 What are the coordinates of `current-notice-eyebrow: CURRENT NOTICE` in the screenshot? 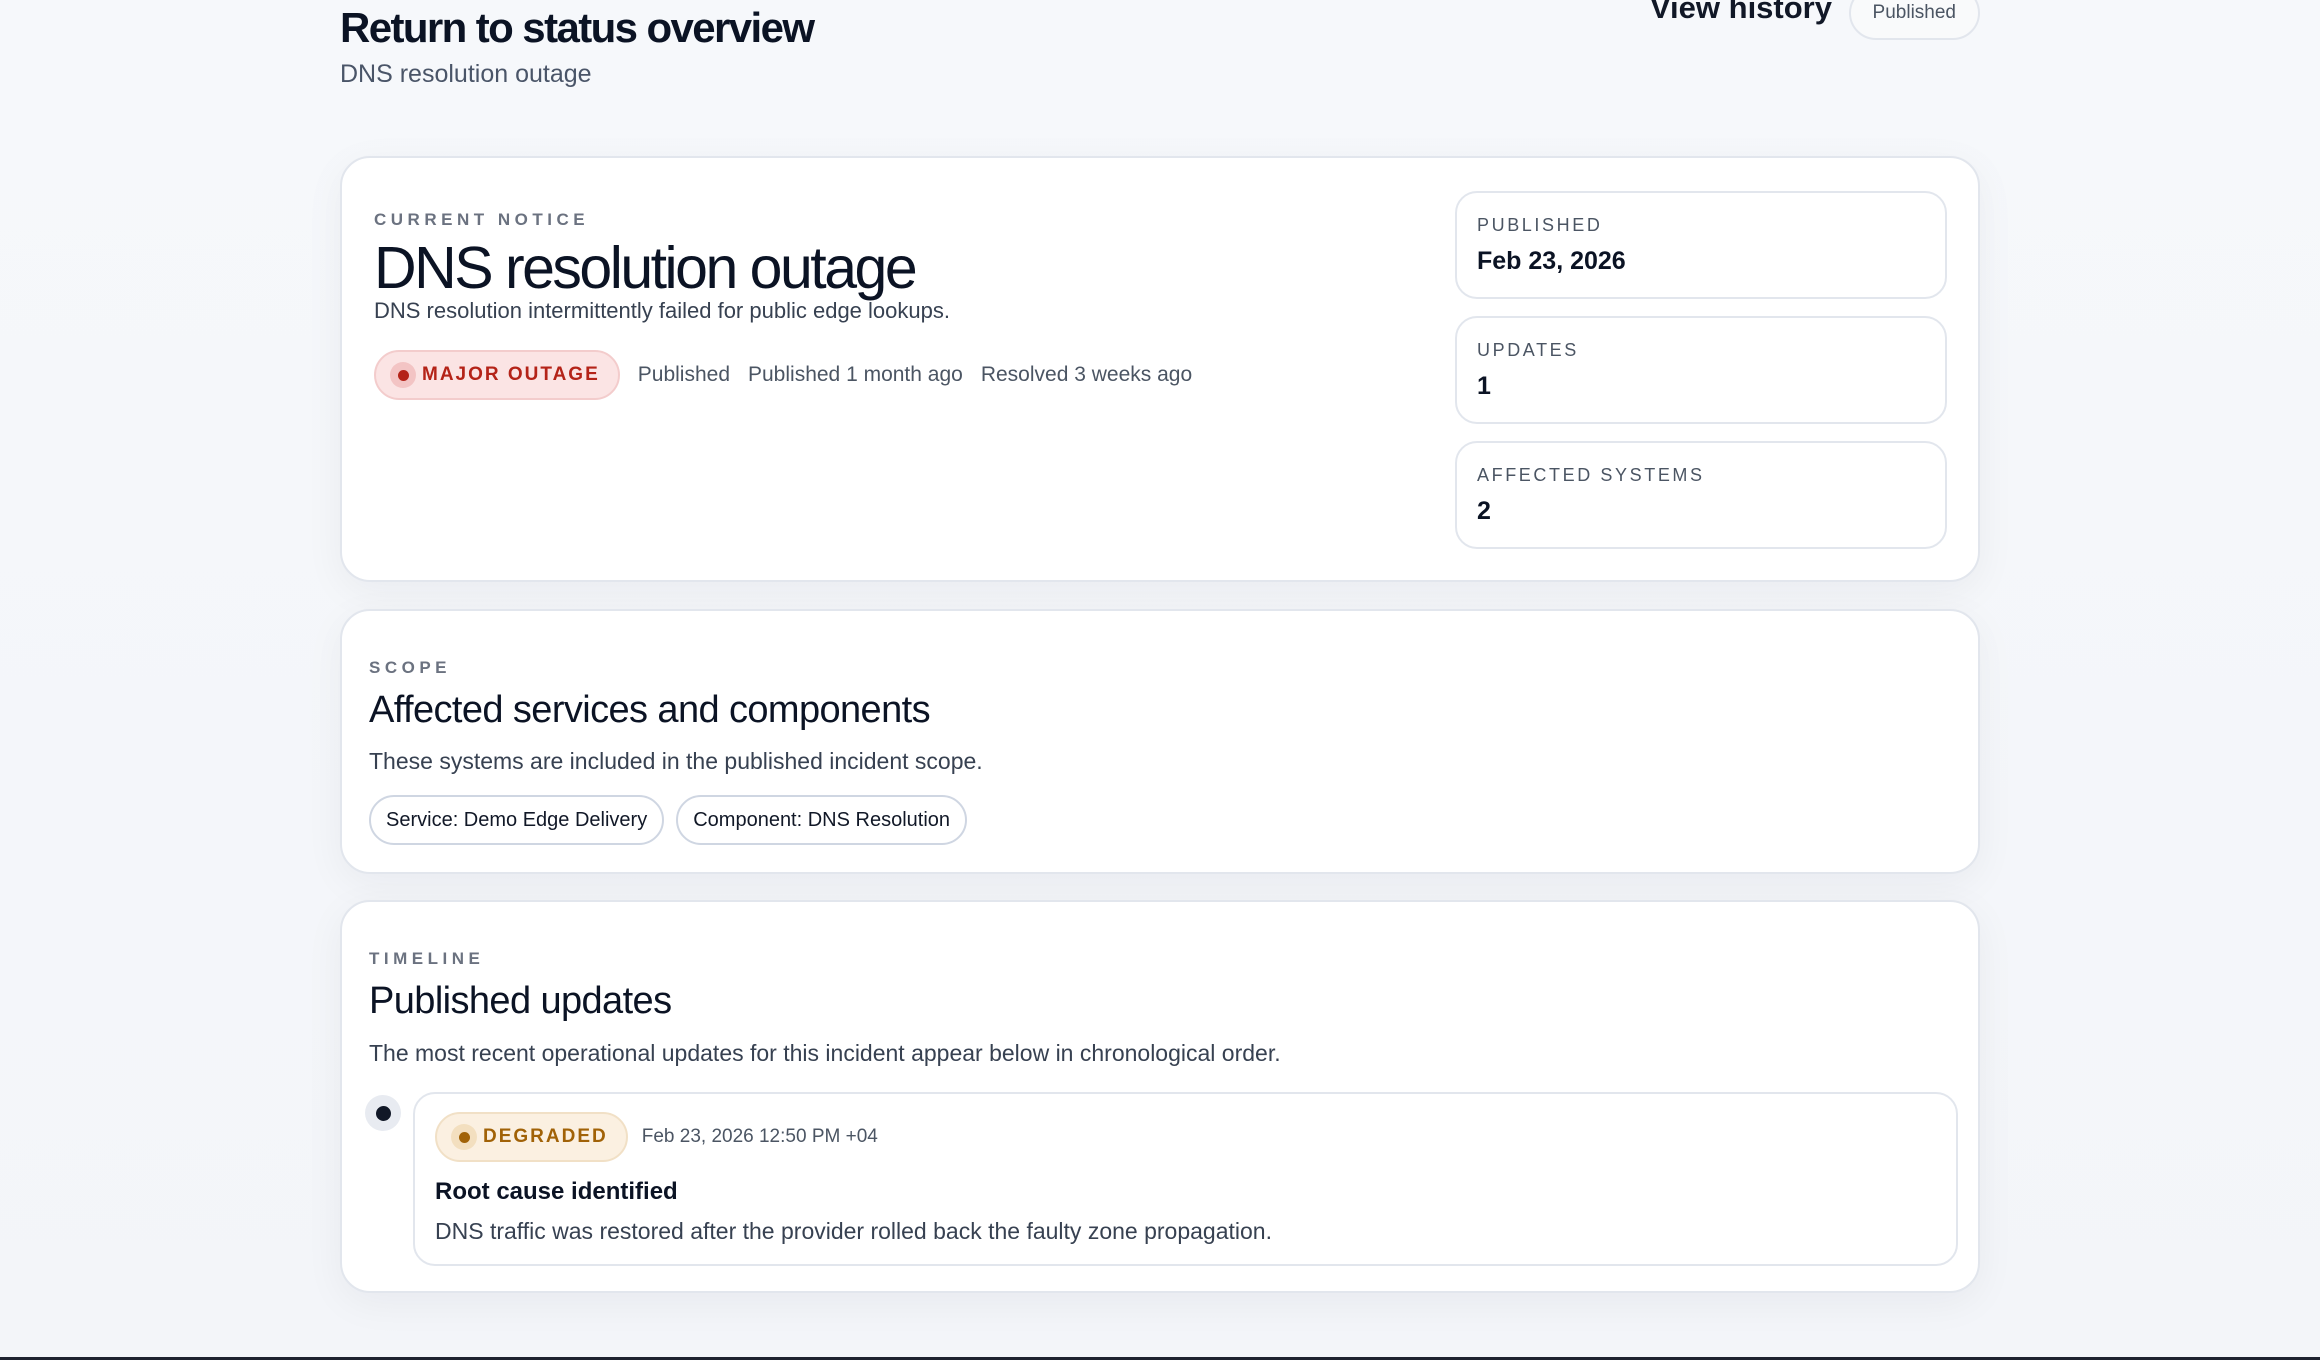 It's located at (482, 219).